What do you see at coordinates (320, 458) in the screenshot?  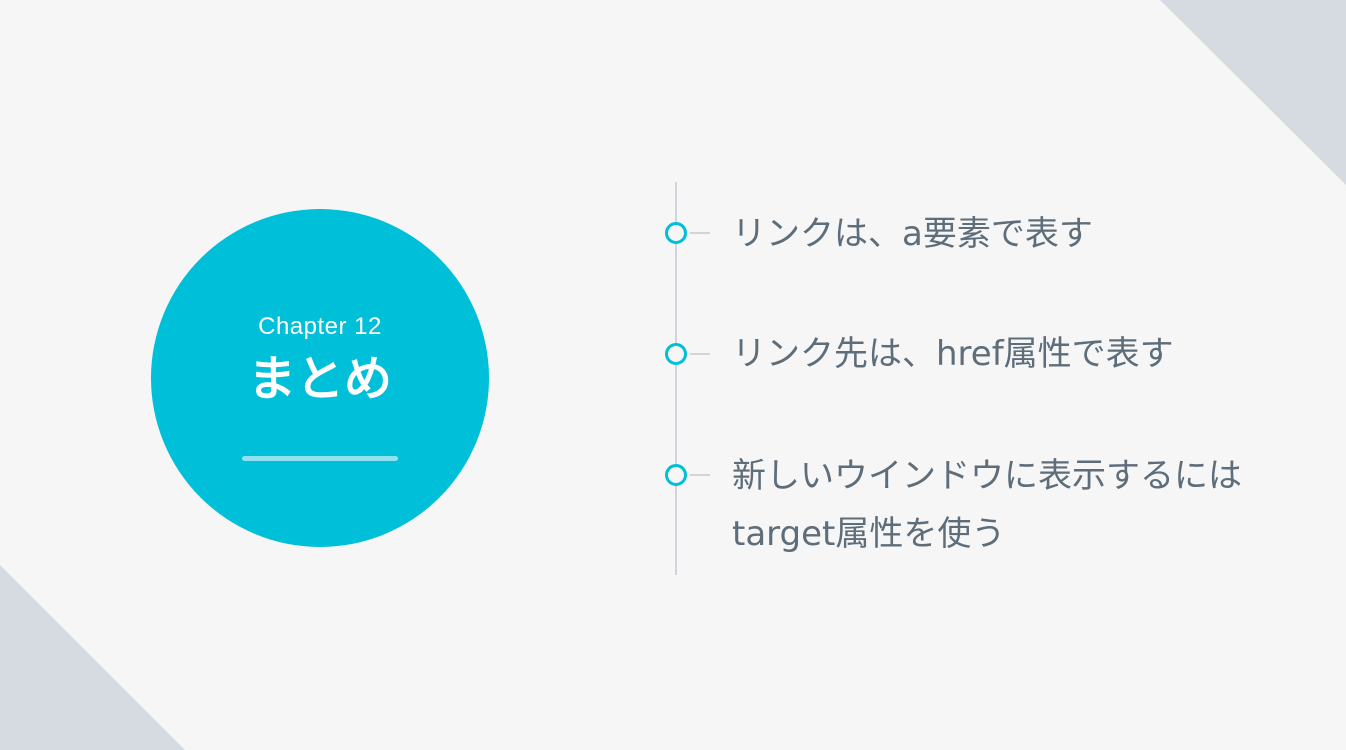 I see `title-underline` at bounding box center [320, 458].